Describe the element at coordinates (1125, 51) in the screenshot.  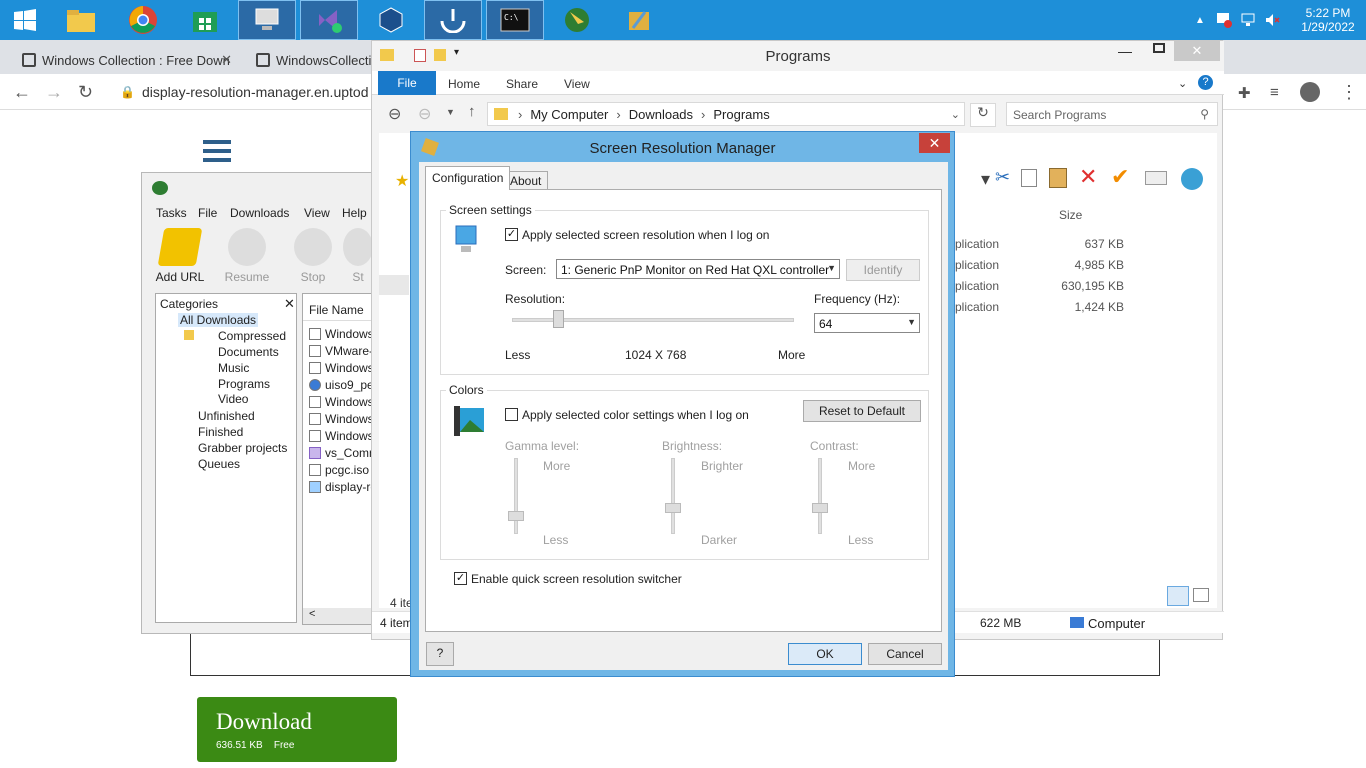
I see `minimize-icon: —` at that location.